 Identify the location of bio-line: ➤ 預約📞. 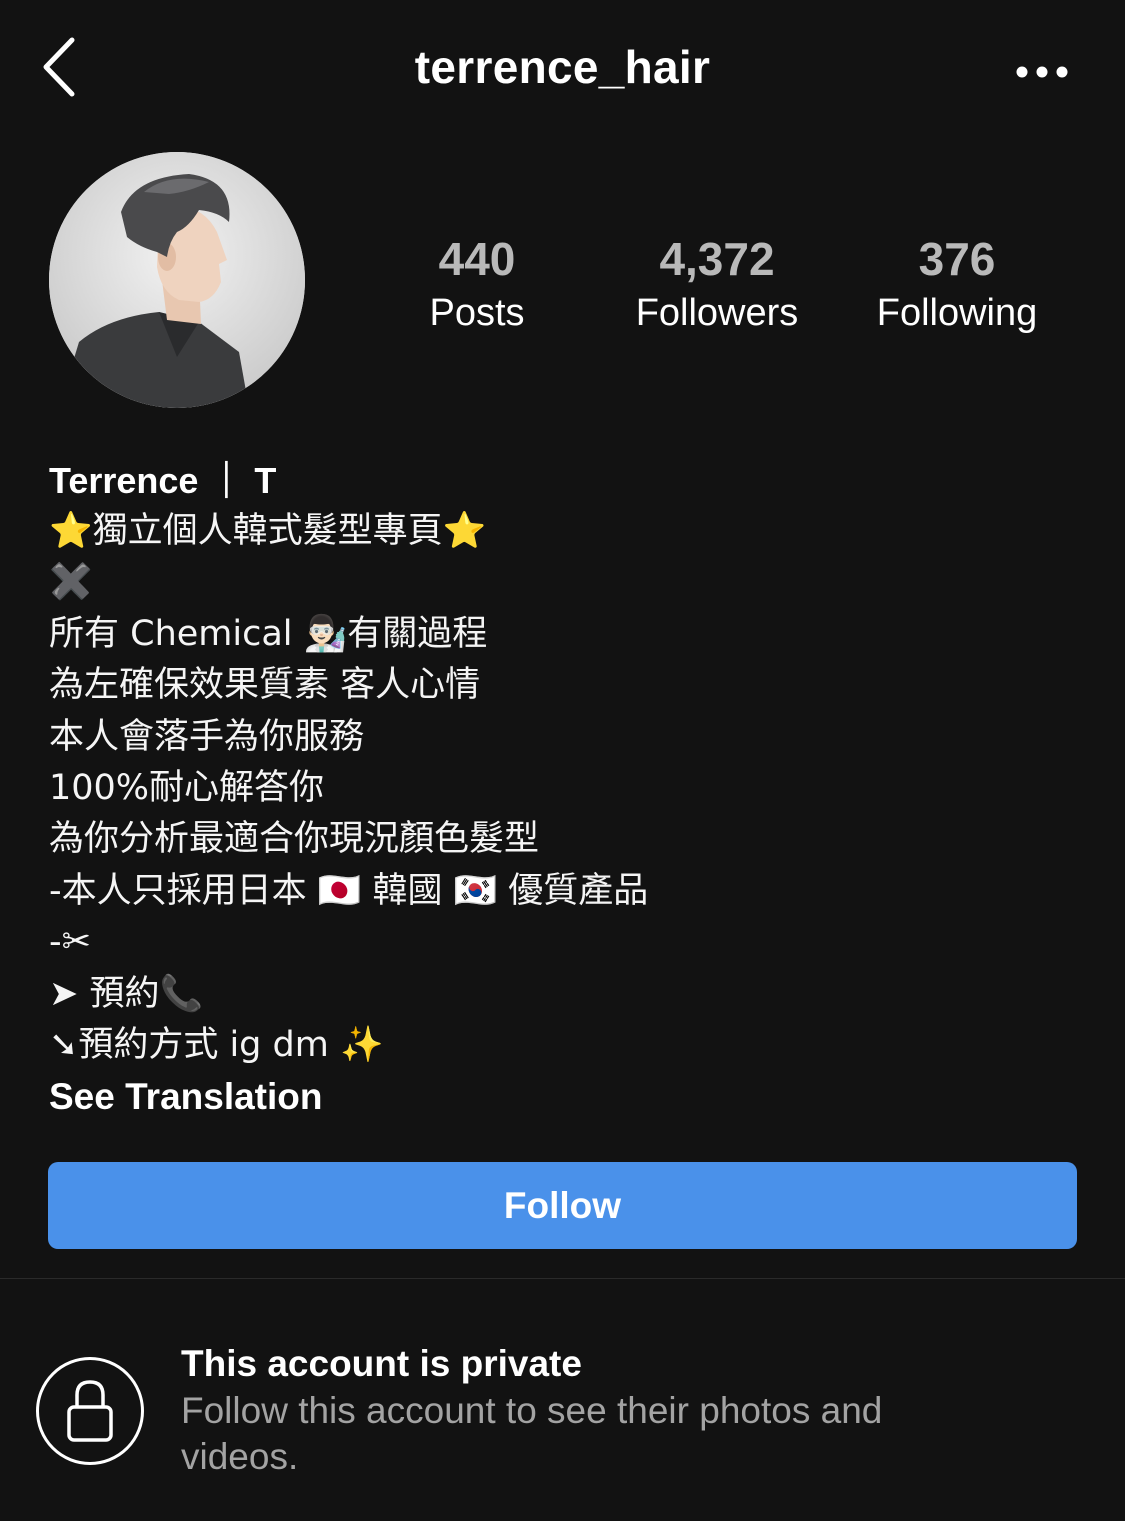
(126, 993).